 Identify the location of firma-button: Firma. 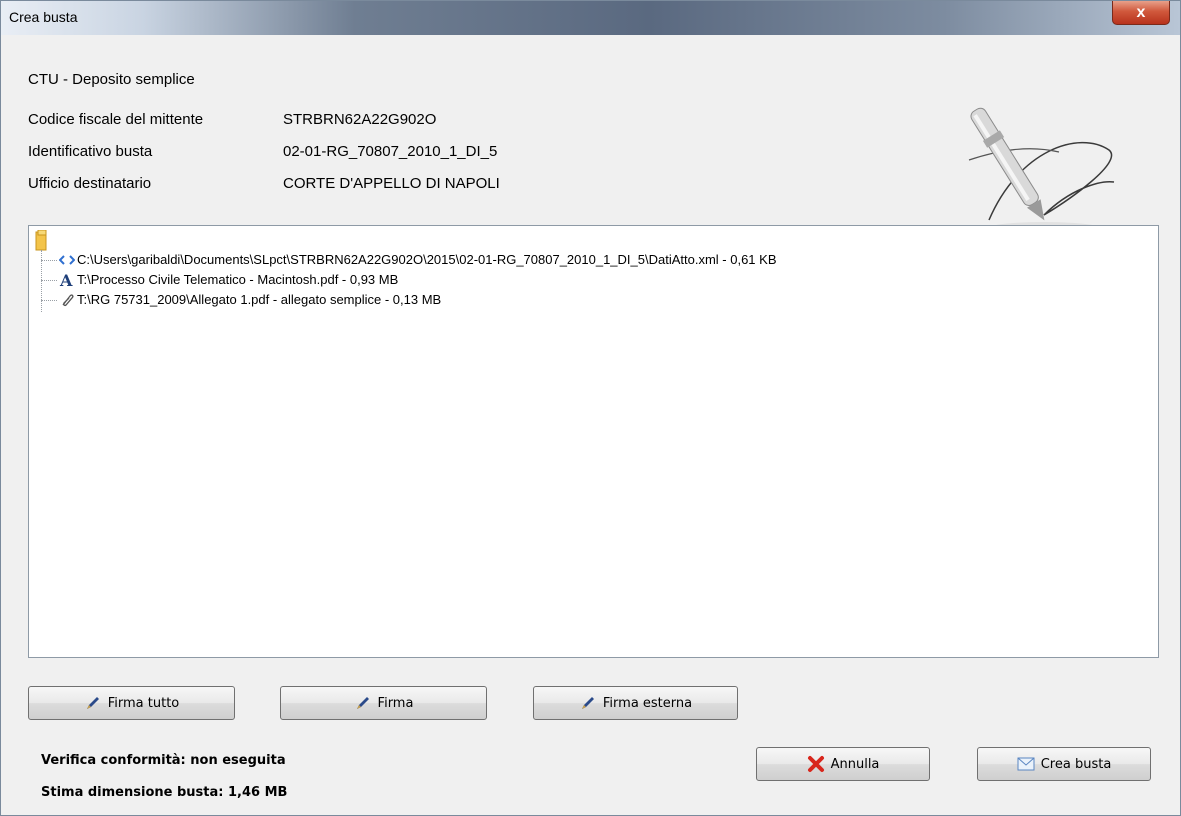
(383, 703).